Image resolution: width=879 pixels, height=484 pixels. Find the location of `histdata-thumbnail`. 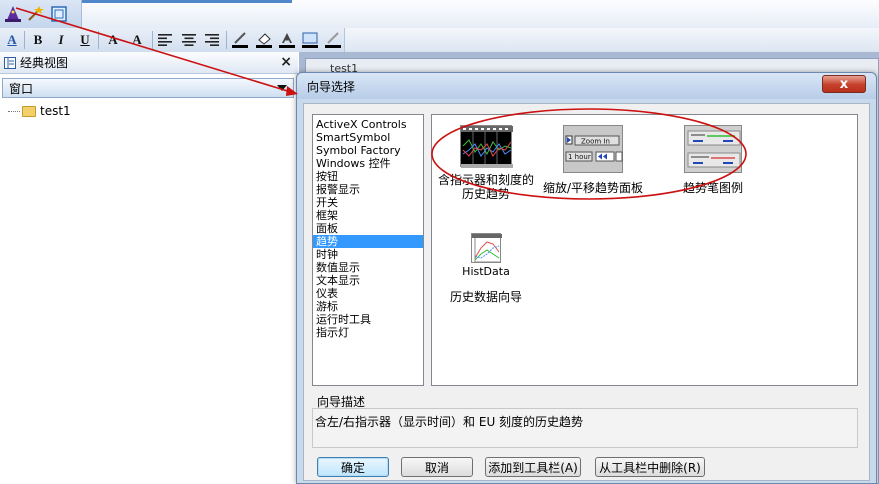

histdata-thumbnail is located at coordinates (486, 248).